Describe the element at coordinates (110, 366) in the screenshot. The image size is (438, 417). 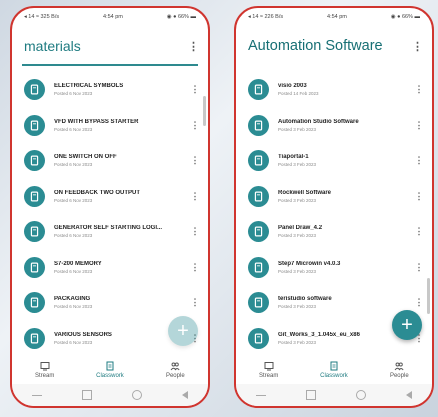
I see `classwork-icon` at that location.